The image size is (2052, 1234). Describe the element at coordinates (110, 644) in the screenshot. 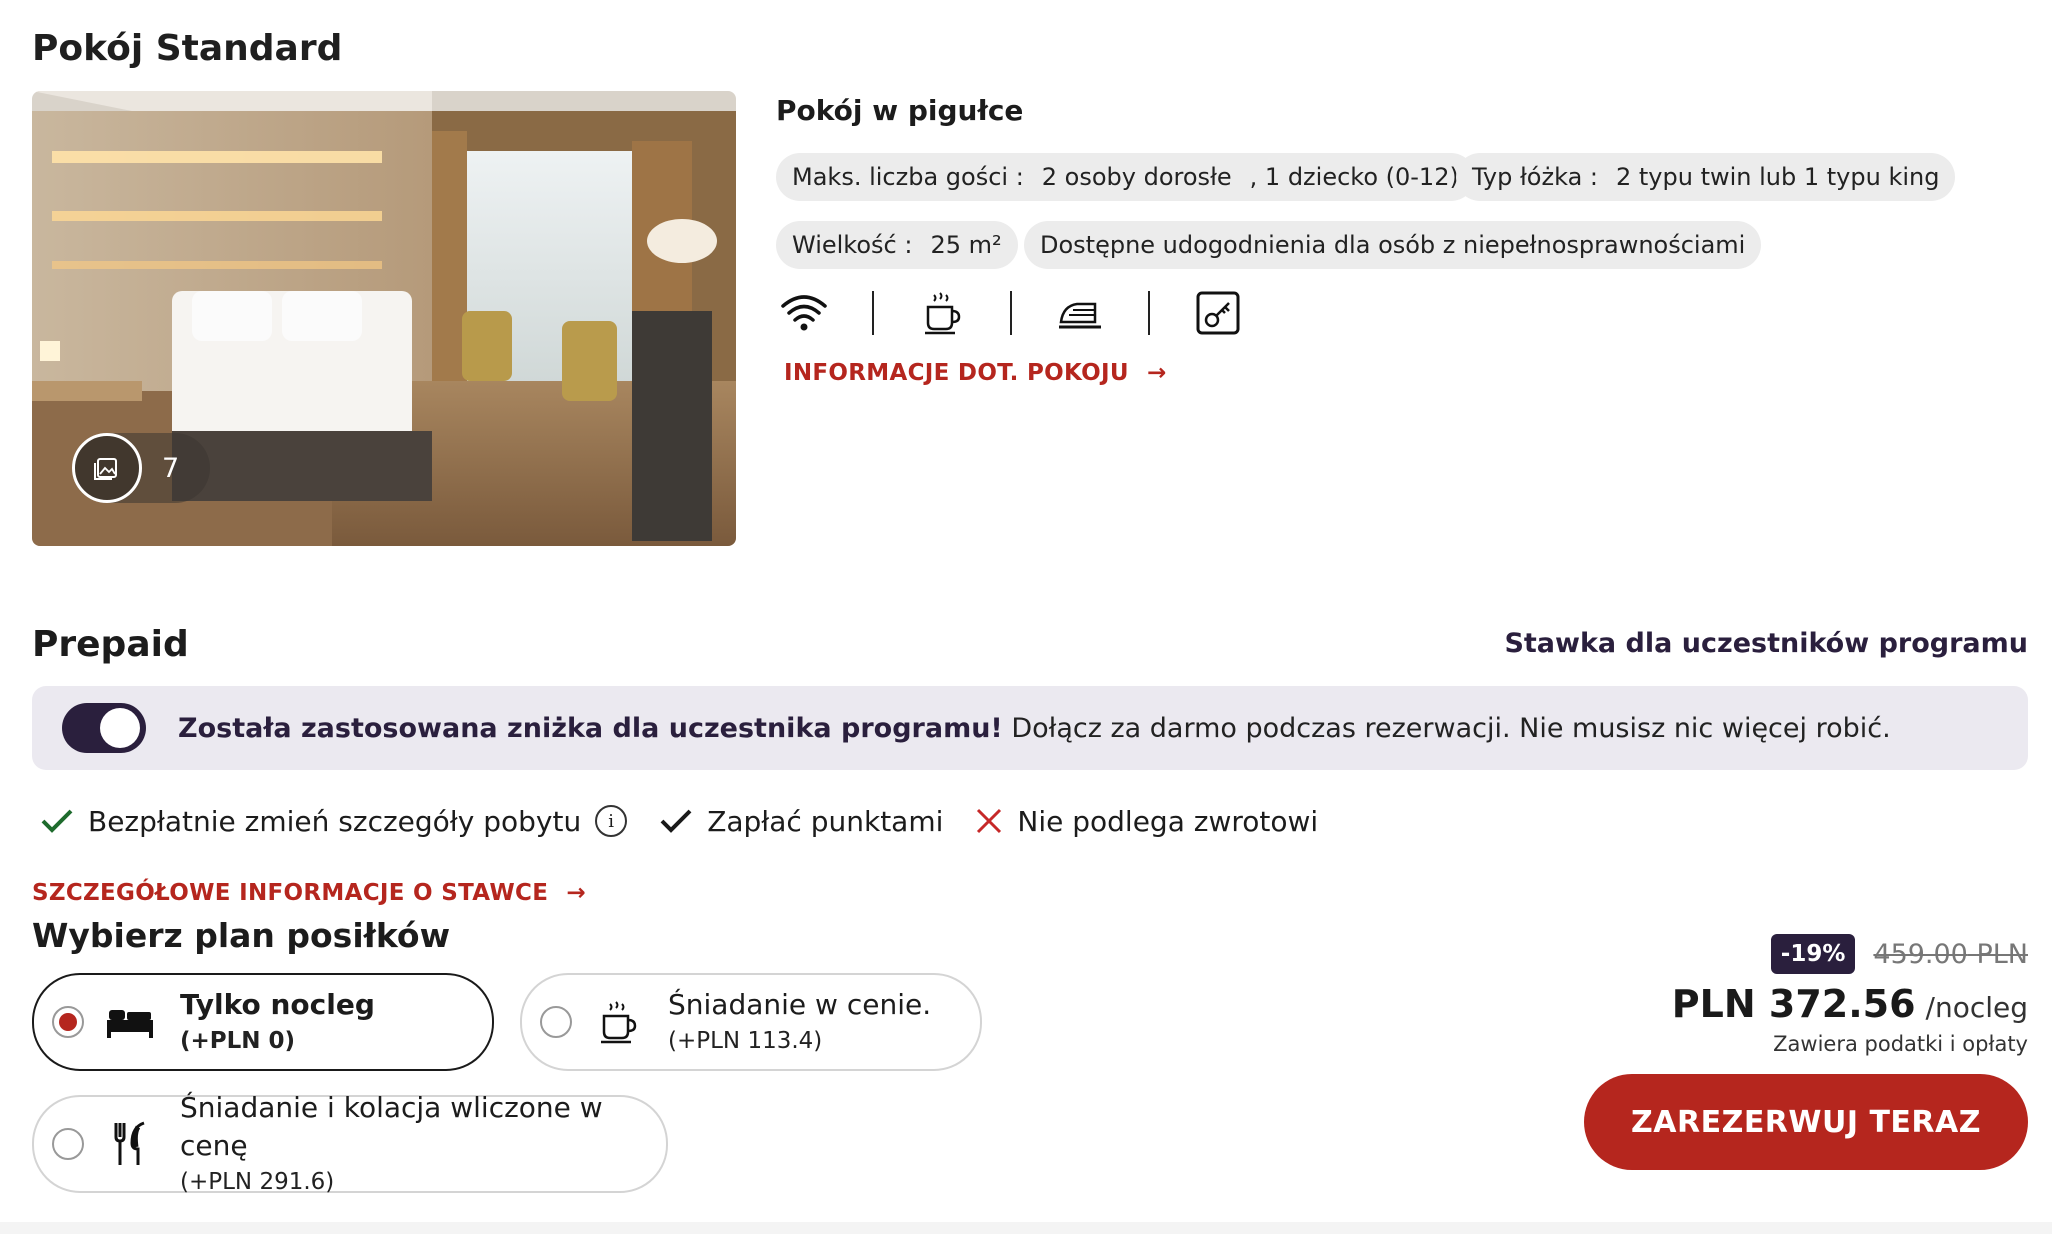

I see `rate-title: Prepaid` at that location.